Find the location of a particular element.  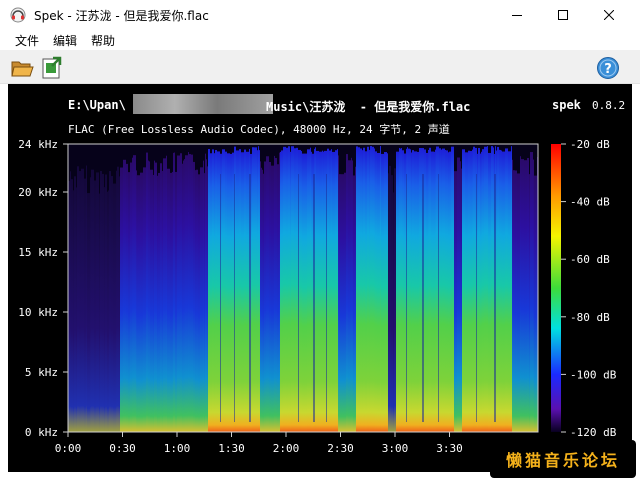

maximize-button is located at coordinates (563, 15).